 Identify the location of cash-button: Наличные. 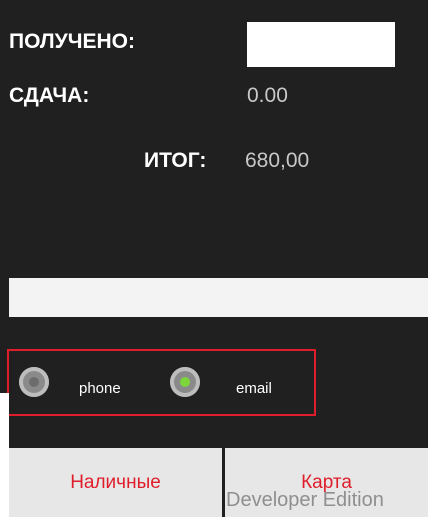
(115, 482).